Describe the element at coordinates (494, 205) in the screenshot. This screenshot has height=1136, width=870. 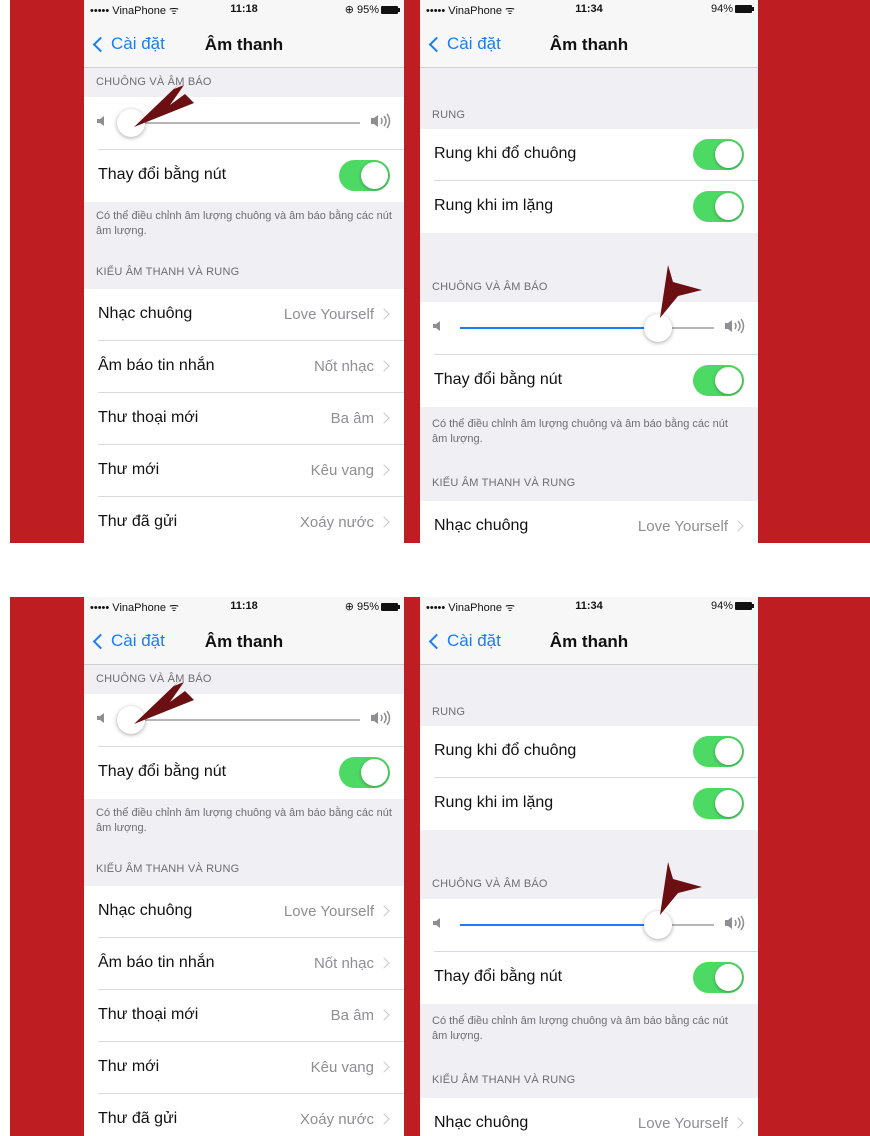
I see `vibrate-on-silent-row-label: Rung khi im lặng` at that location.